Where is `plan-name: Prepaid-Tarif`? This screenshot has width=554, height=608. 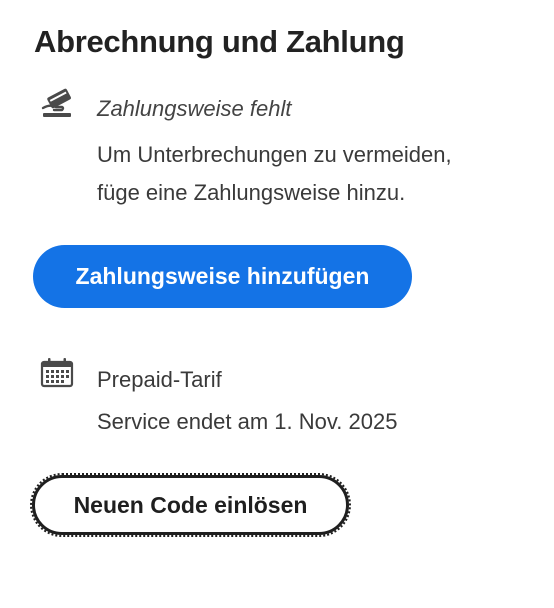 plan-name: Prepaid-Tarif is located at coordinates (159, 379).